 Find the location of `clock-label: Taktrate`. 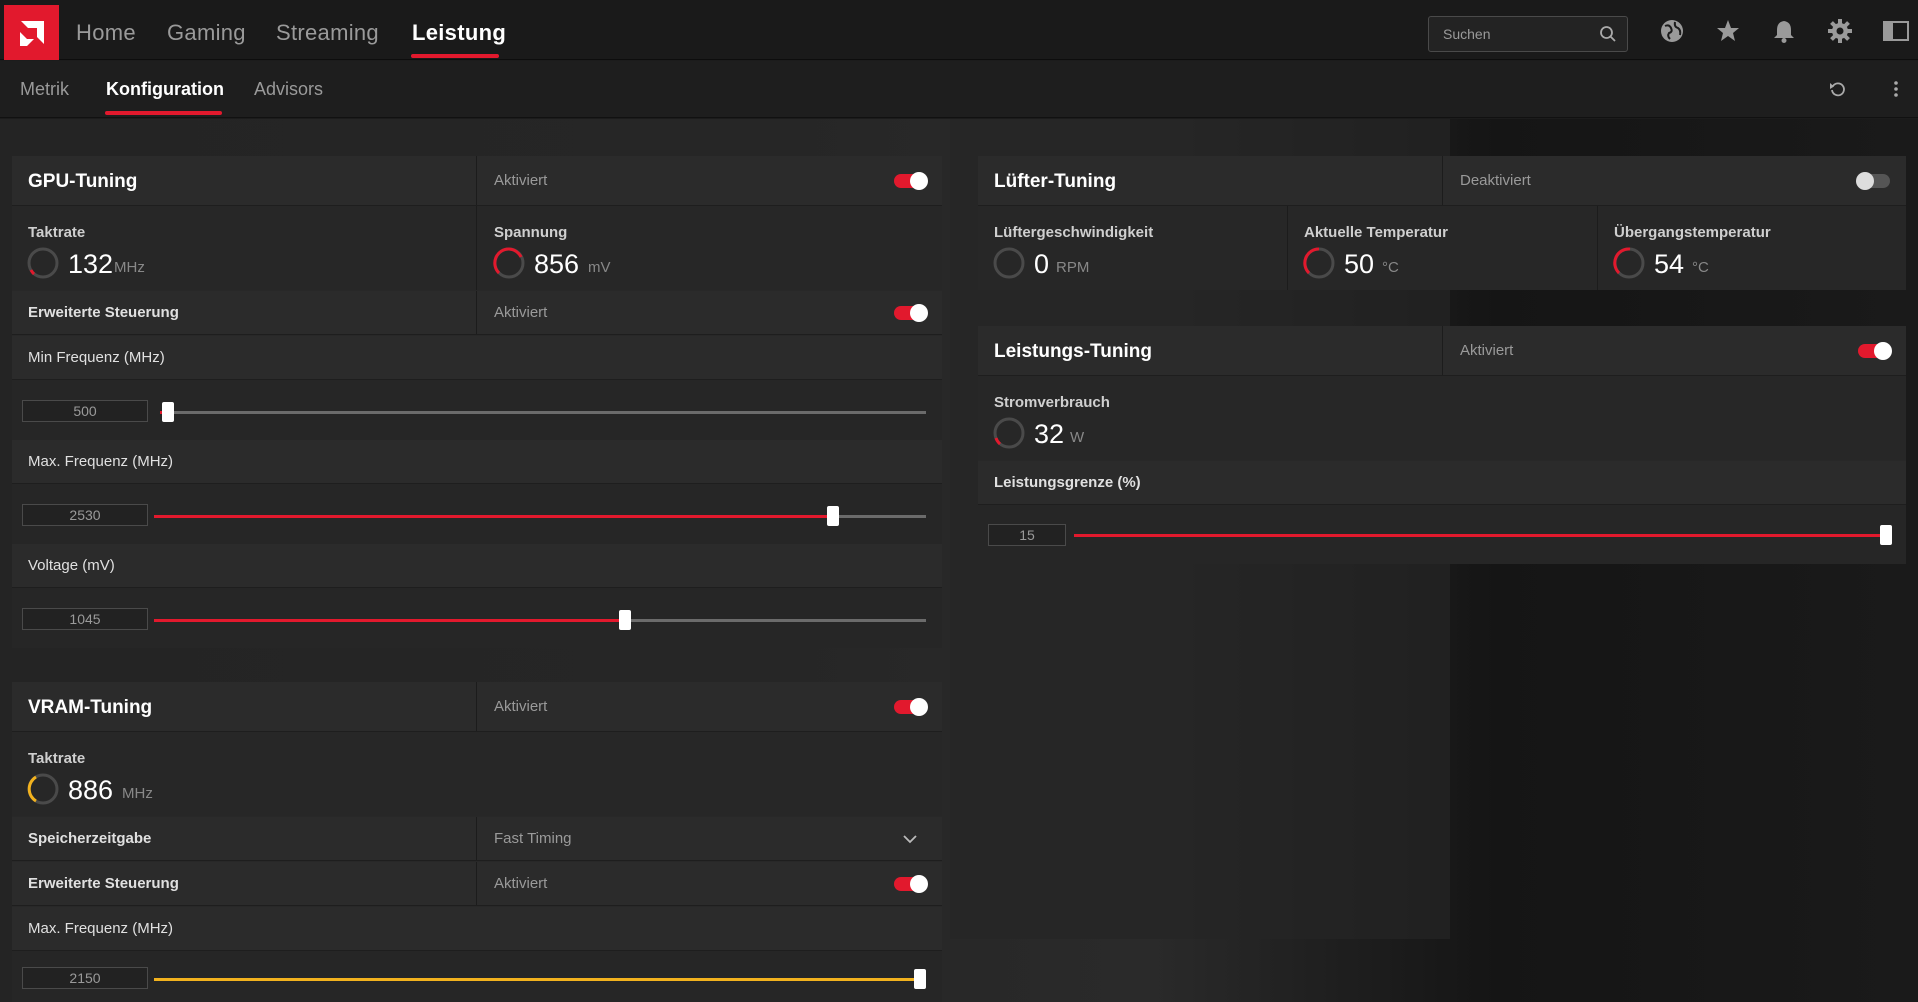

clock-label: Taktrate is located at coordinates (57, 232).